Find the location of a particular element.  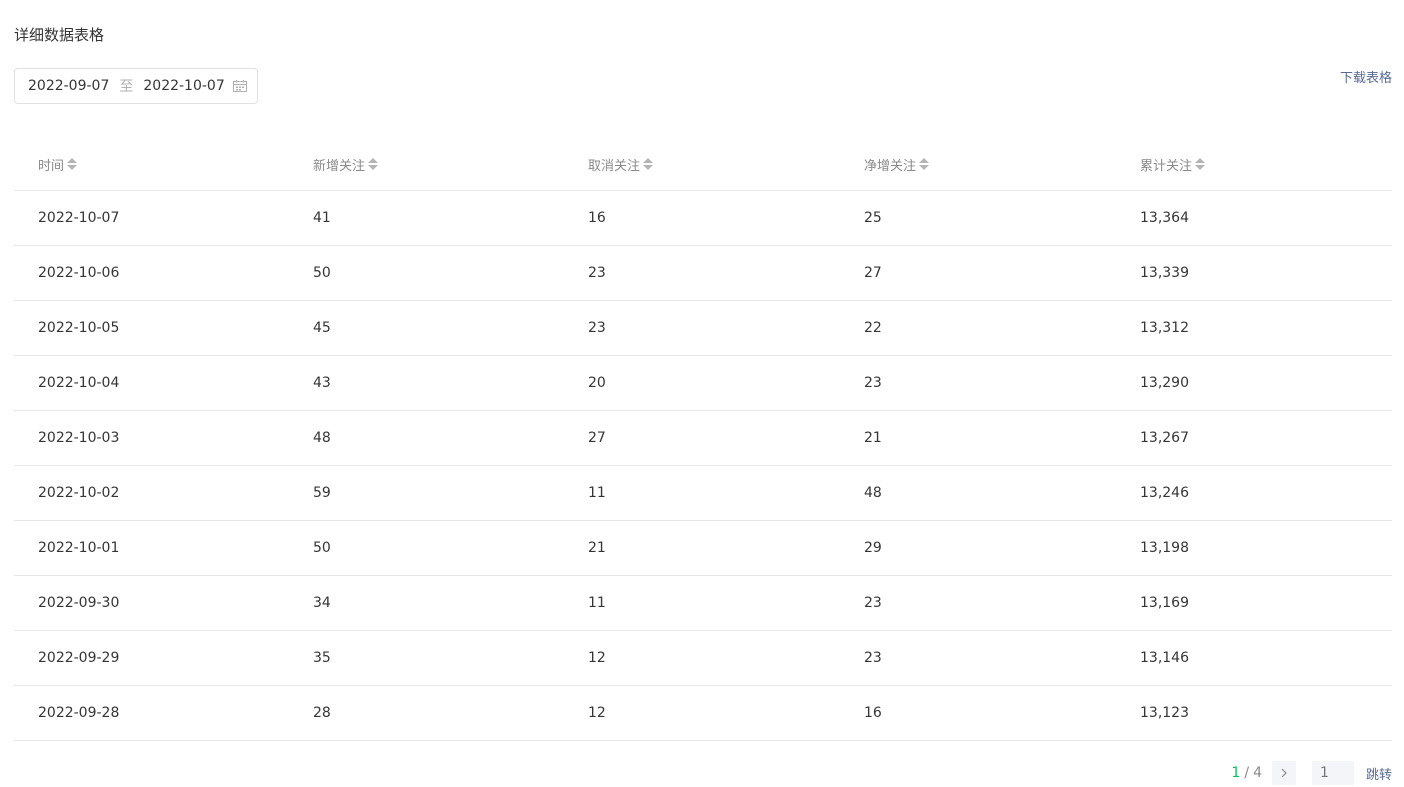

table-row: 2022-10-03 48 27 21 13,267 is located at coordinates (703, 438).